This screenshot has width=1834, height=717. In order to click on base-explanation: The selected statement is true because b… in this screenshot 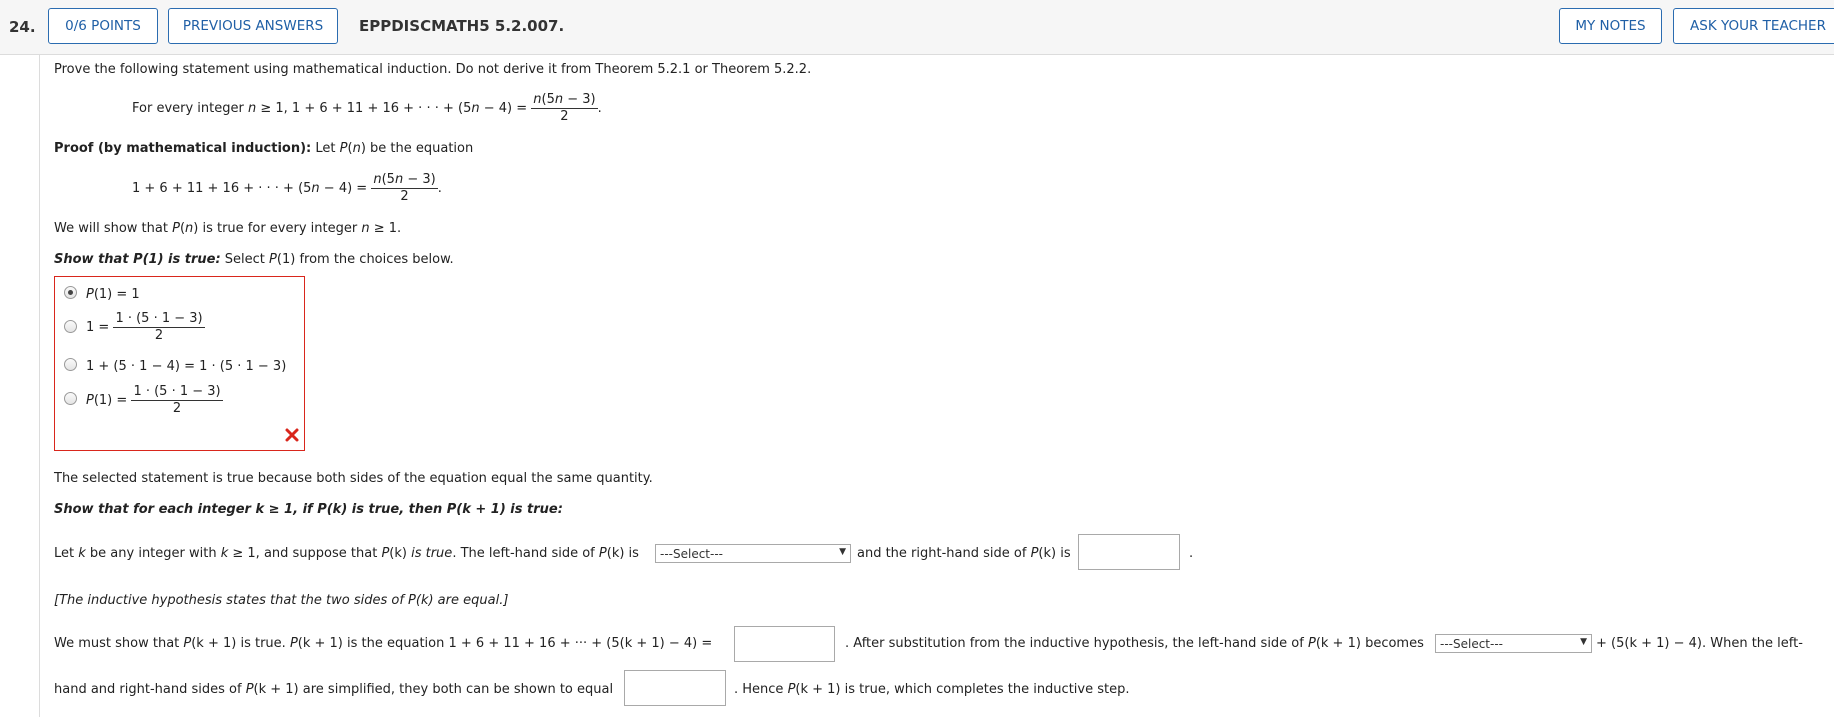, I will do `click(353, 478)`.